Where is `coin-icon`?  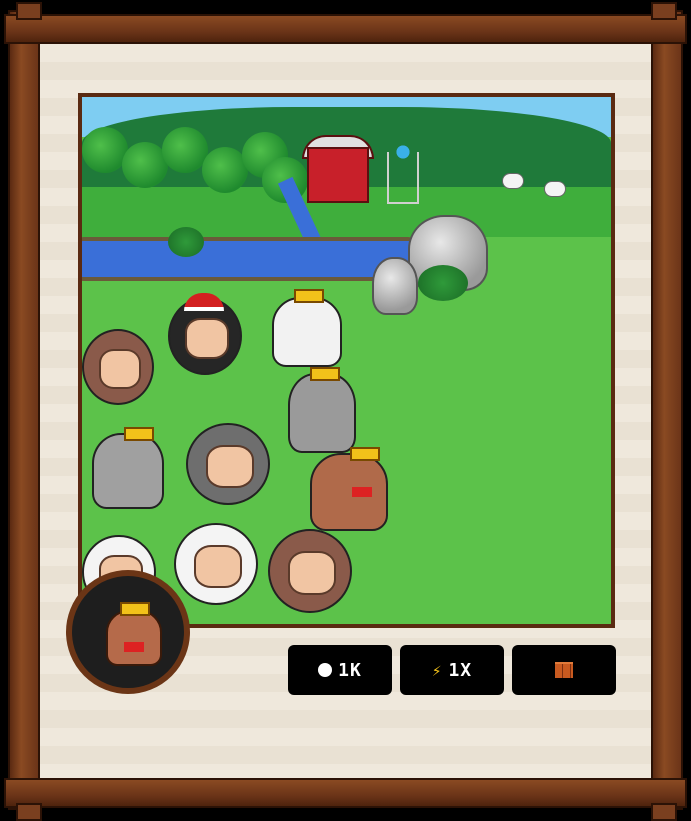
coin-icon is located at coordinates (325, 670).